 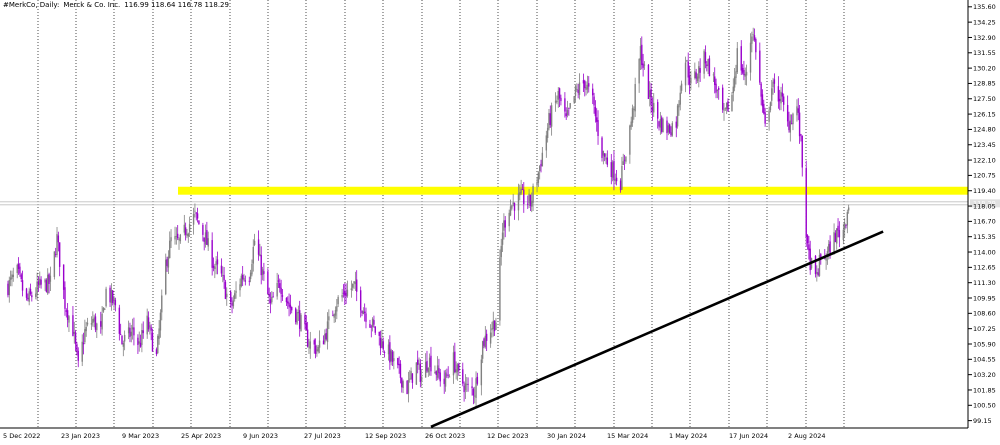 I want to click on resistance-zone-layer, so click(x=573, y=190).